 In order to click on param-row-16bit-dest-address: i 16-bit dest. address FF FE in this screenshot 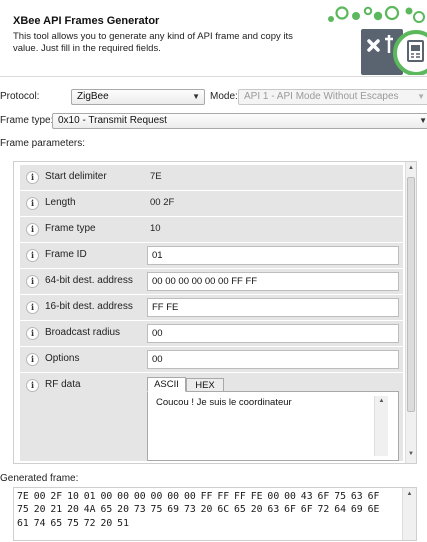, I will do `click(211, 307)`.